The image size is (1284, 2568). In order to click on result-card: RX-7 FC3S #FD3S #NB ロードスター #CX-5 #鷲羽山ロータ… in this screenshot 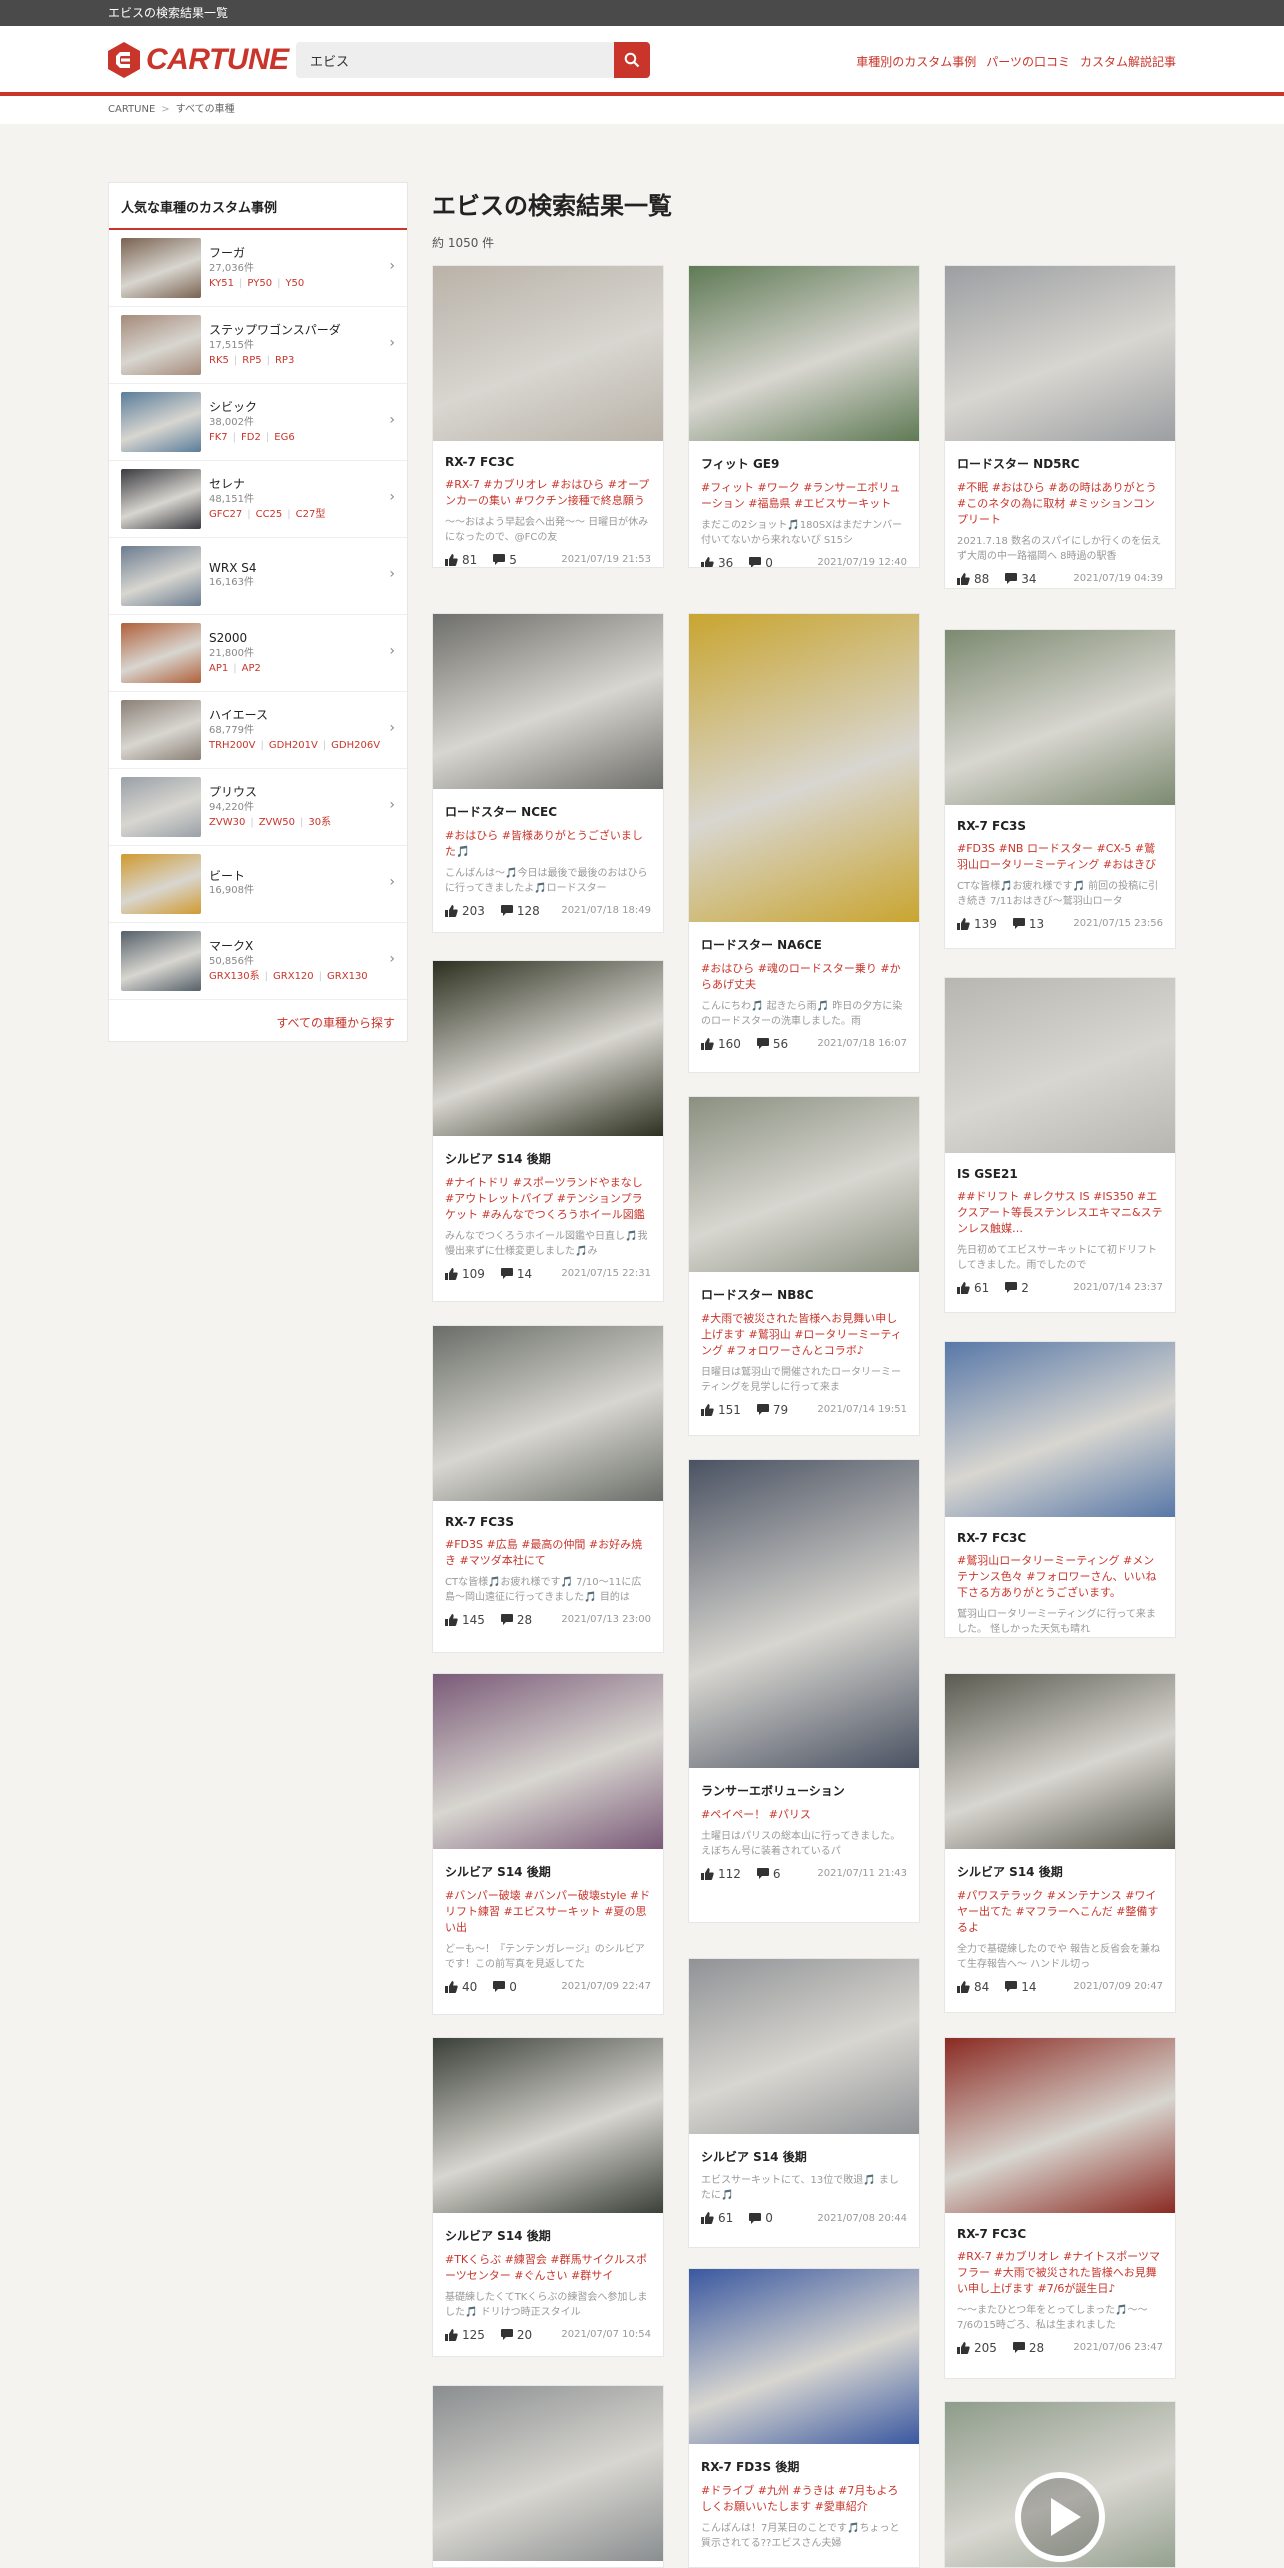, I will do `click(1060, 789)`.